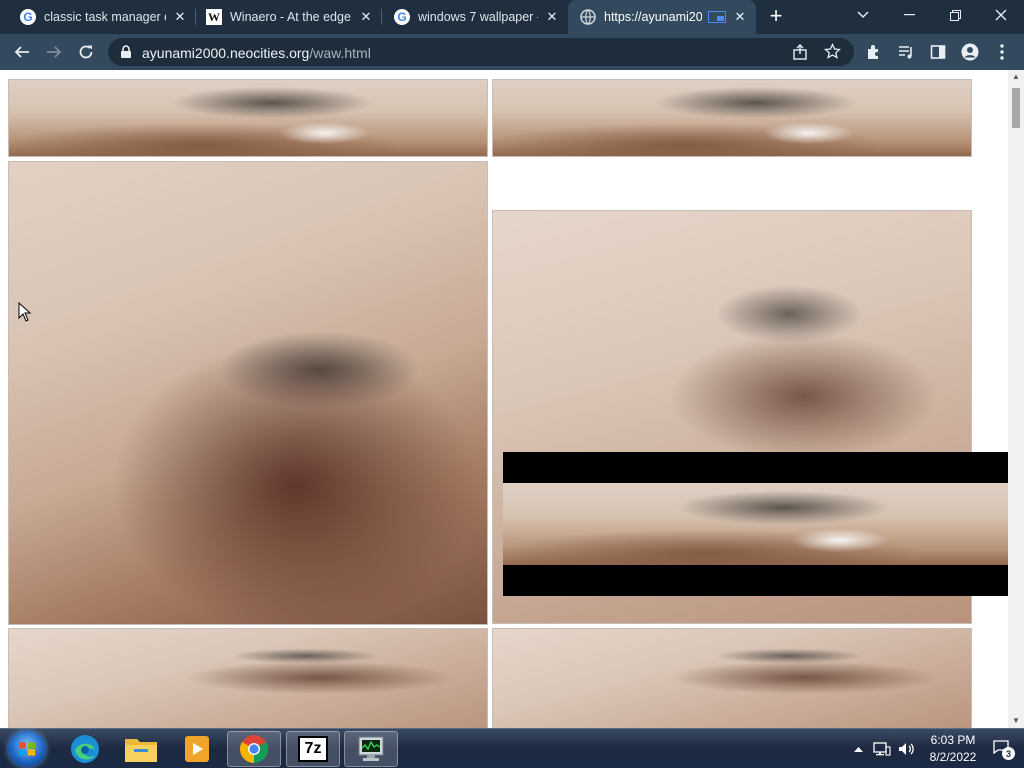 The image size is (1024, 768). I want to click on minimize-button, so click(909, 15).